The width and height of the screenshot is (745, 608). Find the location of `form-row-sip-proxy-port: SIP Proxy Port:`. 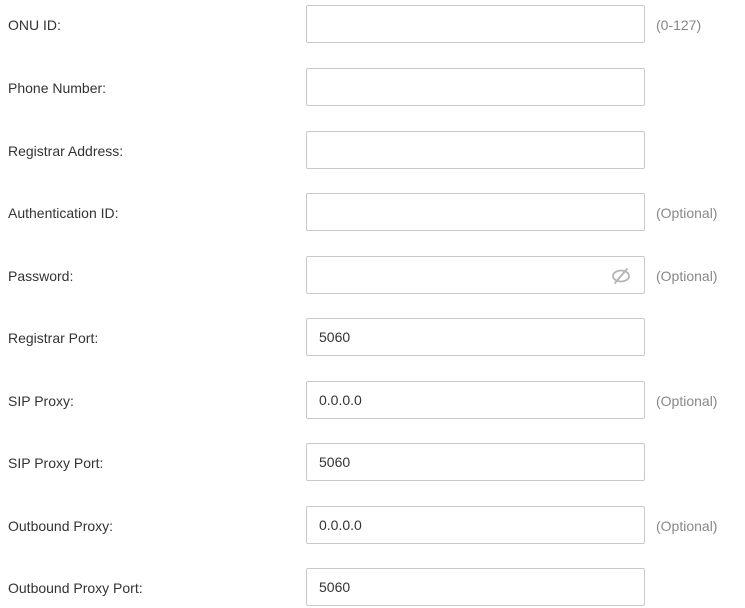

form-row-sip-proxy-port: SIP Proxy Port: is located at coordinates (372, 463).